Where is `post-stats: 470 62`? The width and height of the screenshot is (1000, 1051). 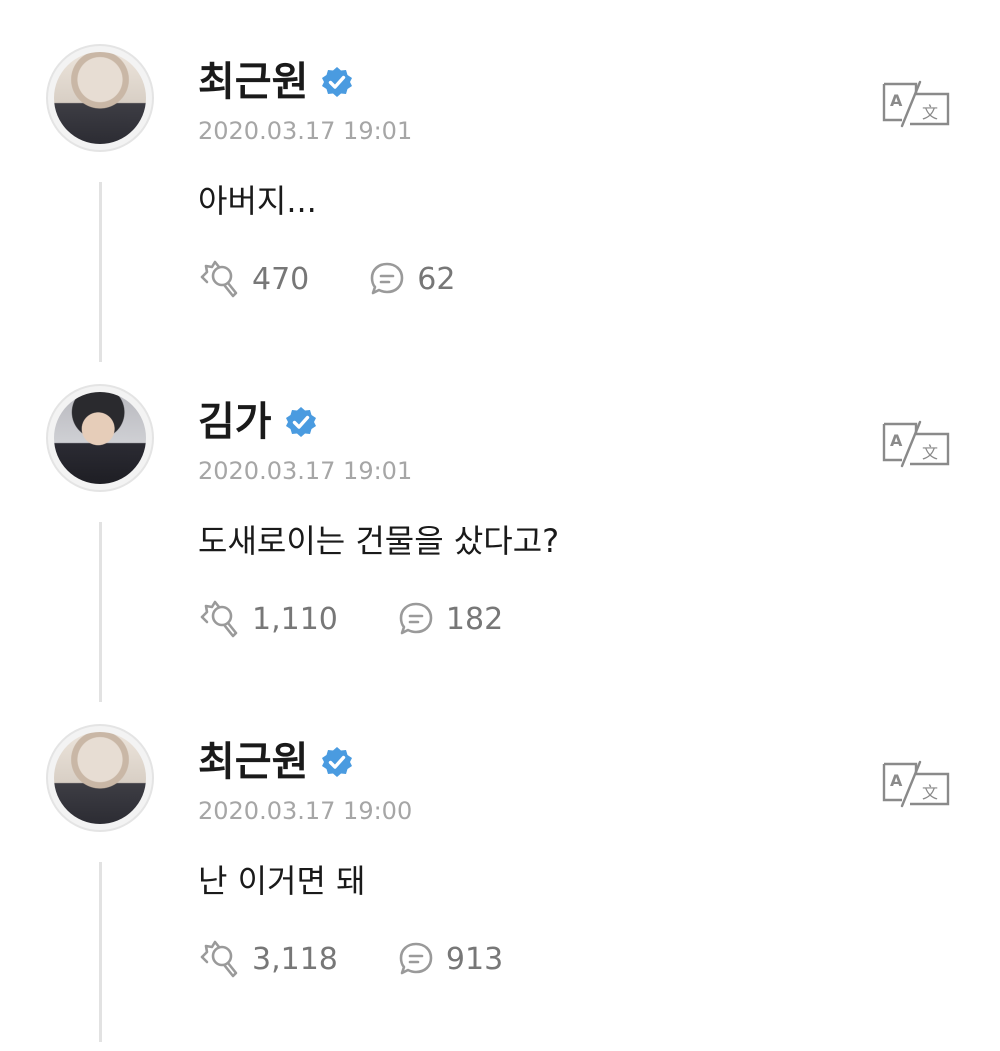 post-stats: 470 62 is located at coordinates (355, 279).